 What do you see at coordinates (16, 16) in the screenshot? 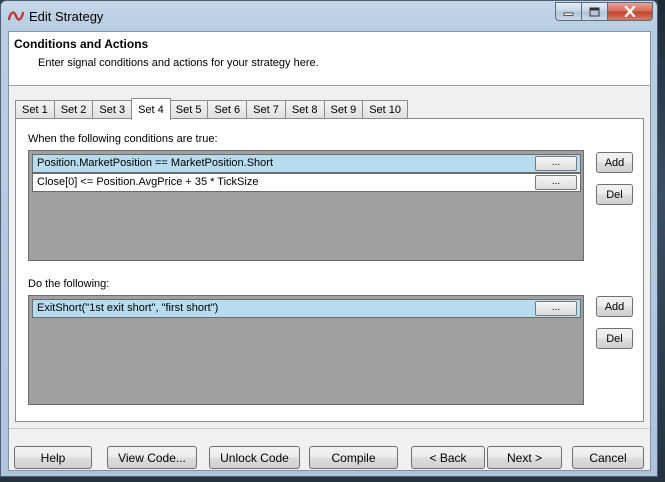
I see `ninjatrader-logo-icon` at bounding box center [16, 16].